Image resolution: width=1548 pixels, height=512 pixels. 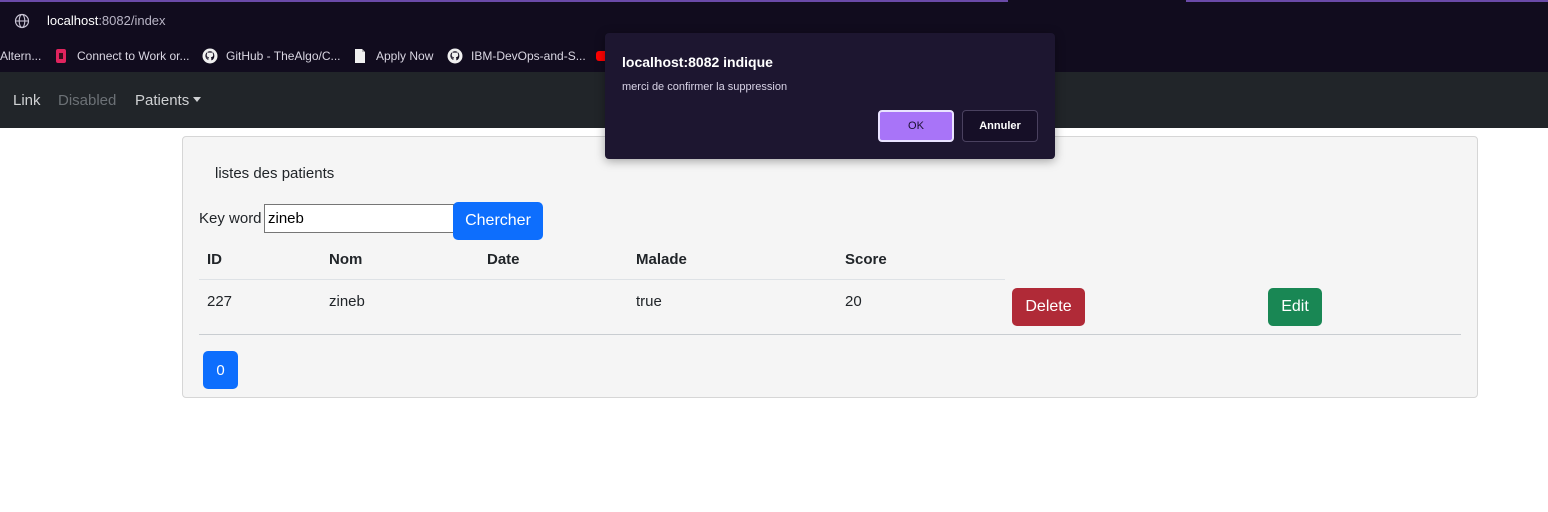 What do you see at coordinates (22, 21) in the screenshot?
I see `globe-icon` at bounding box center [22, 21].